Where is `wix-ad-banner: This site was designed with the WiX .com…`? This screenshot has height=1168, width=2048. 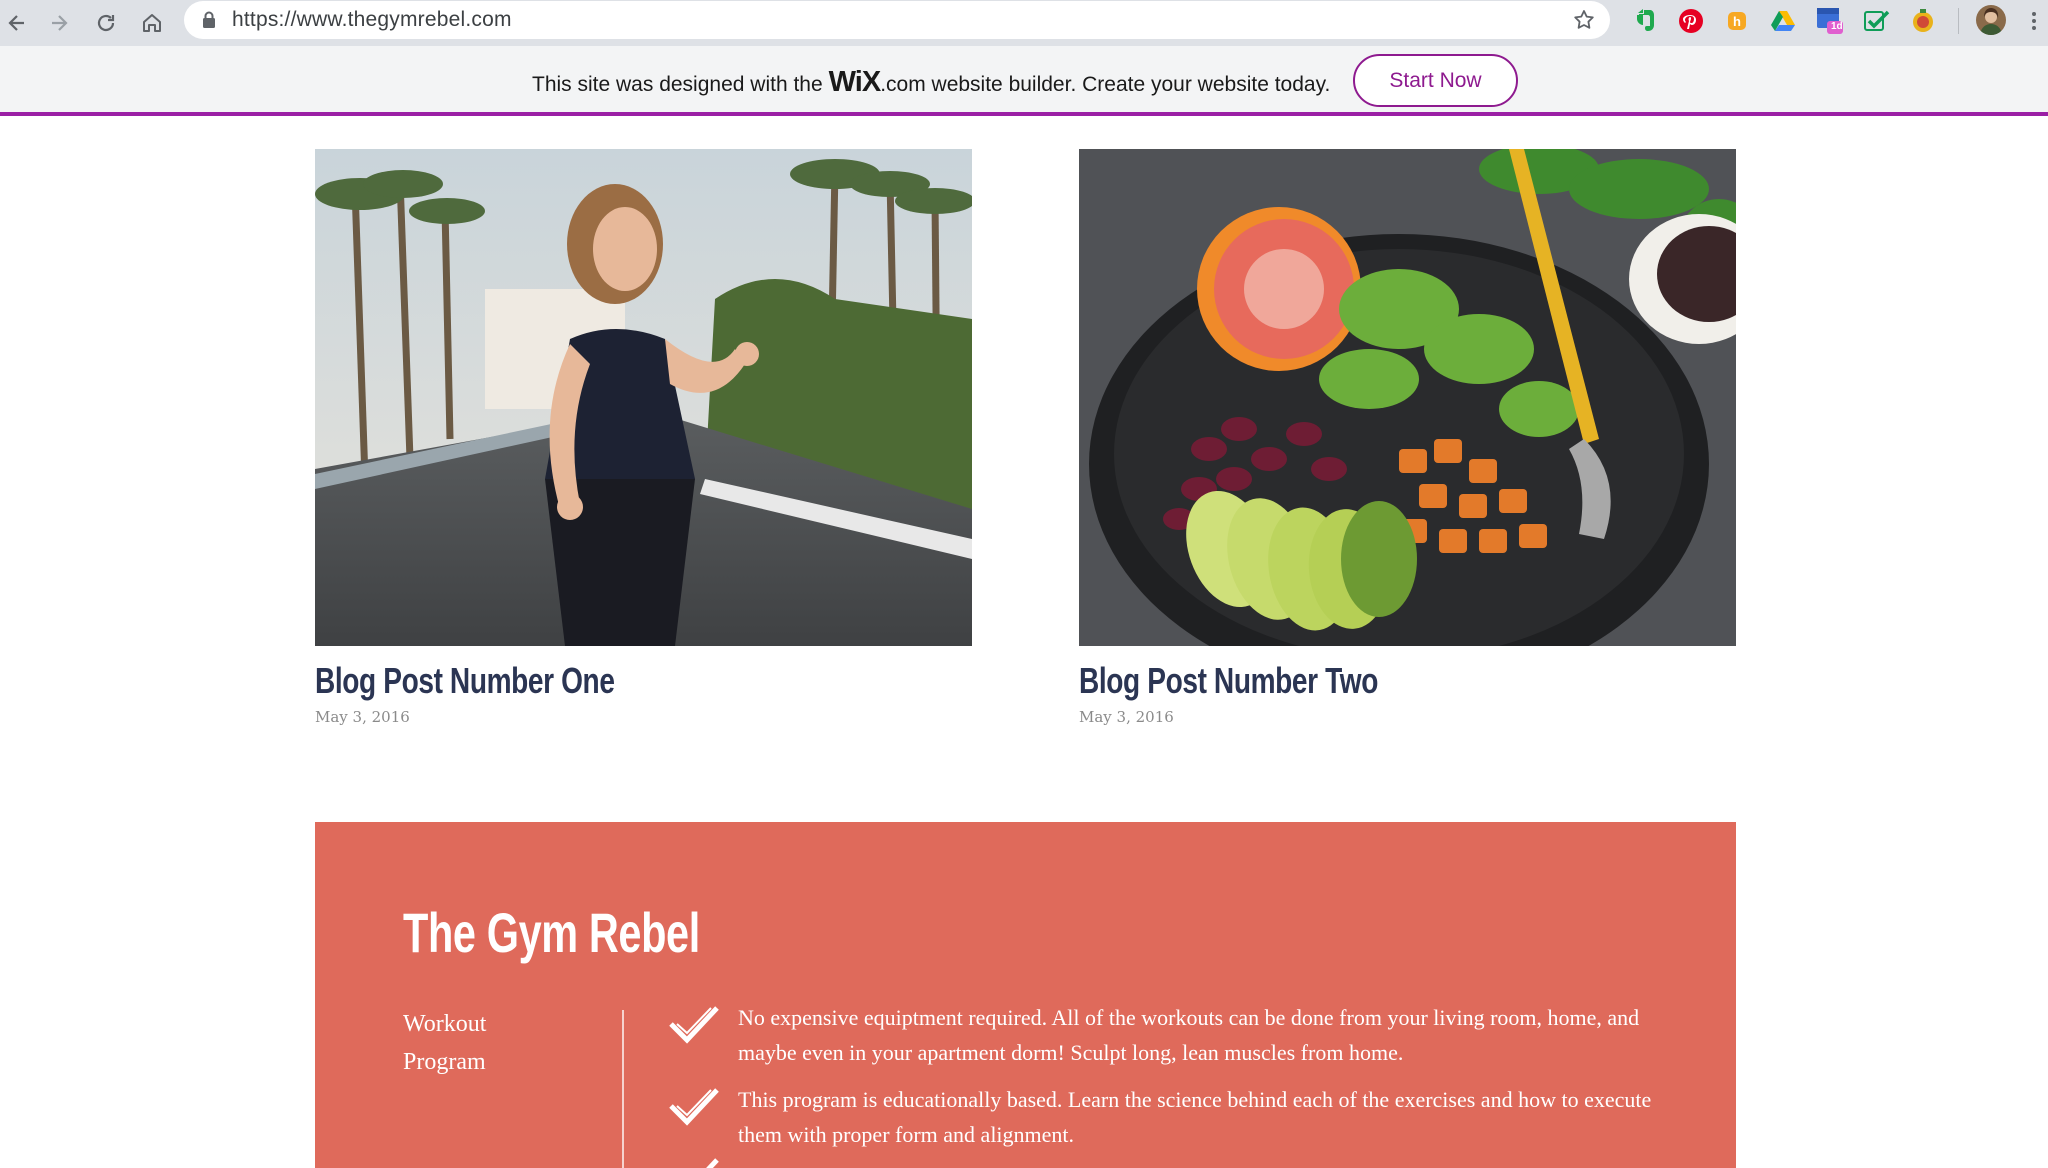
wix-ad-banner: This site was designed with the WiX .com… is located at coordinates (1024, 81).